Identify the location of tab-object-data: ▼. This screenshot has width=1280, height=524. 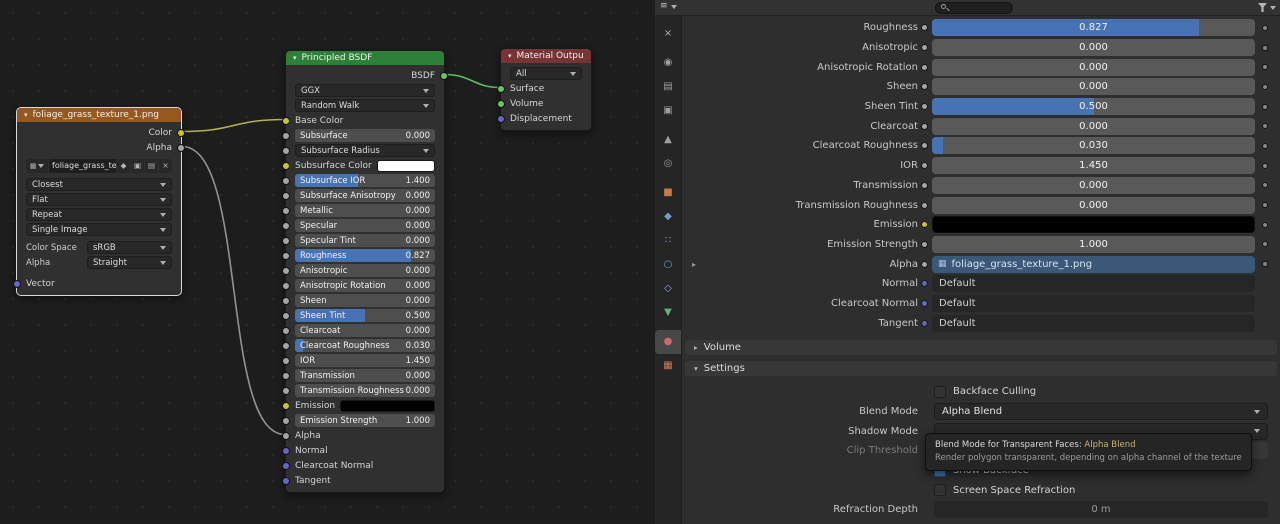
(668, 313).